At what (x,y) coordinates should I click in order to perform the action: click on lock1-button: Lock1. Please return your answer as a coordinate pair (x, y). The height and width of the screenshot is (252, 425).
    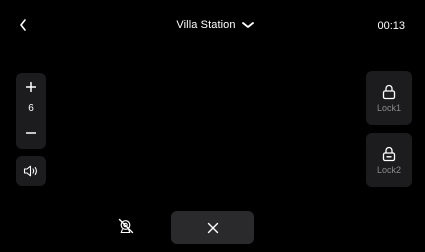
    Looking at the image, I should click on (389, 98).